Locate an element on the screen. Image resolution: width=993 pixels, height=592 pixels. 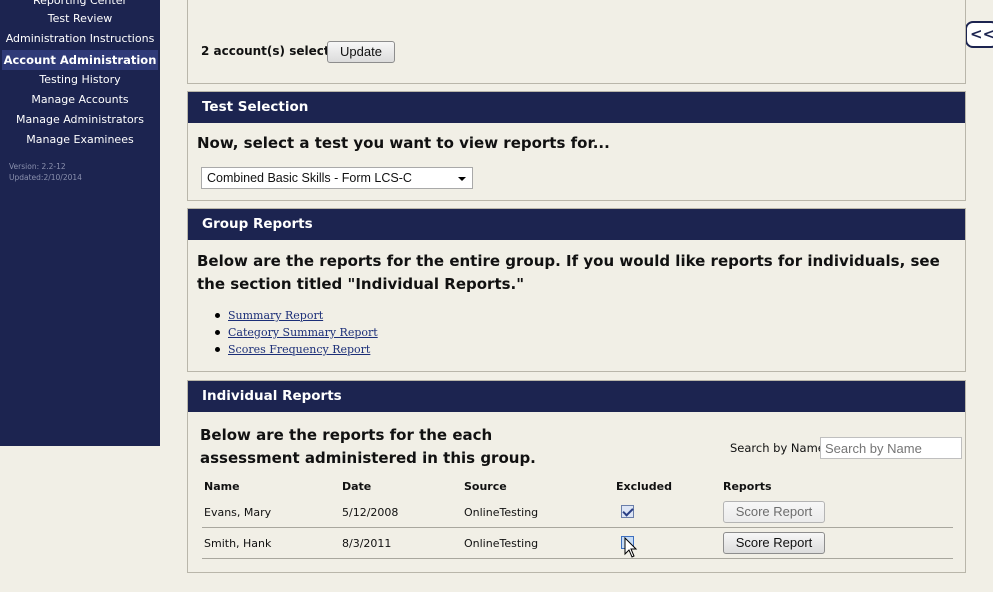
excluded-checkbox is located at coordinates (627, 511).